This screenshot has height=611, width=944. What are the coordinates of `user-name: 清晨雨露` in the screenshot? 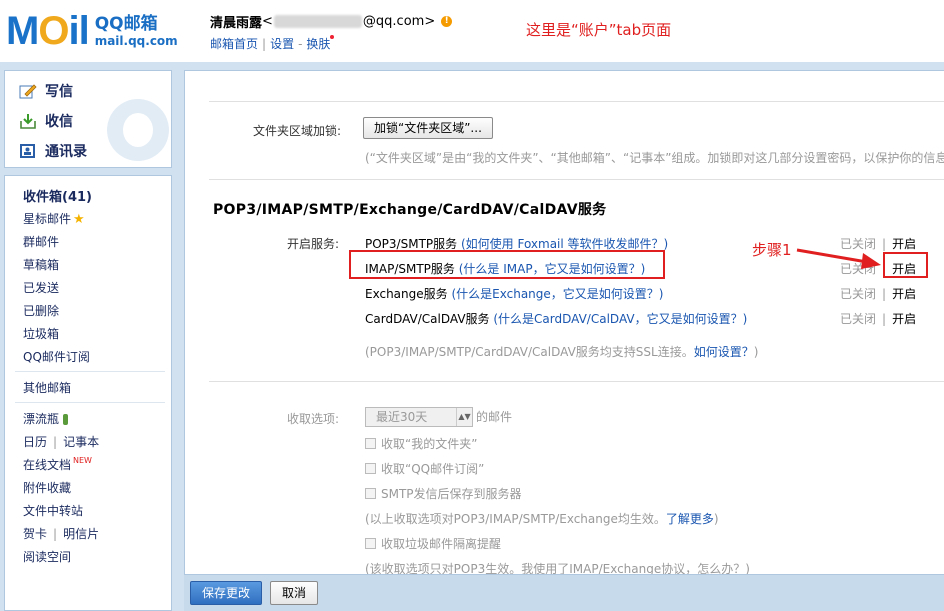 It's located at (236, 23).